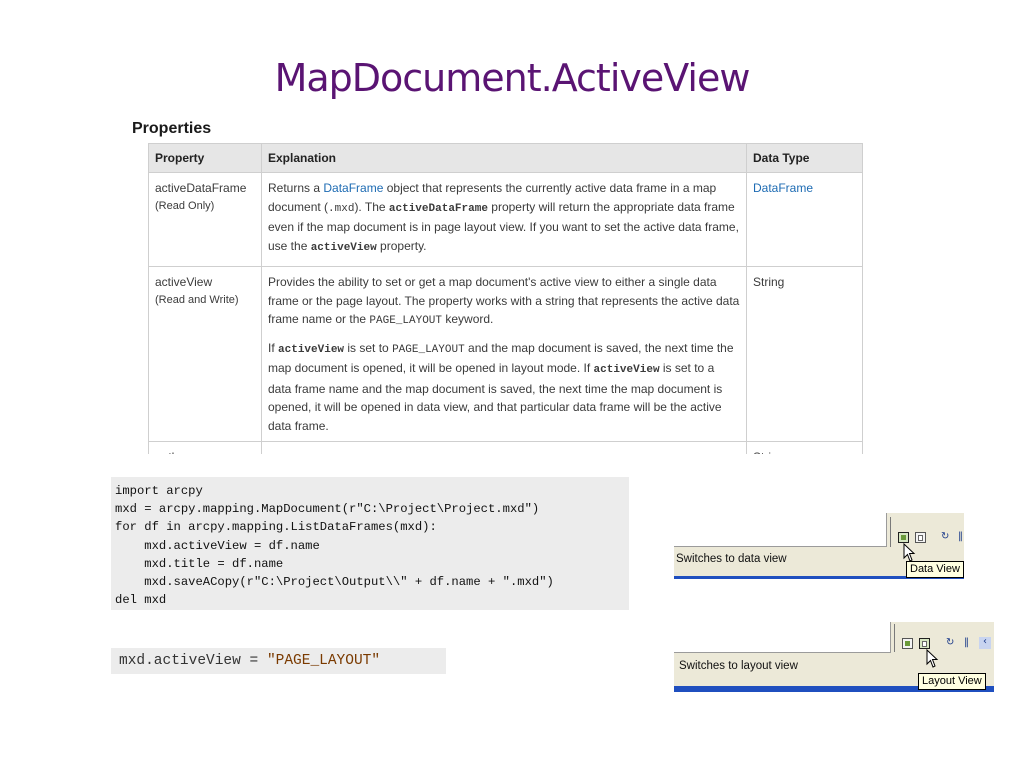 Image resolution: width=1024 pixels, height=768 pixels. What do you see at coordinates (201, 188) in the screenshot?
I see `property-name: activeDataFrame` at bounding box center [201, 188].